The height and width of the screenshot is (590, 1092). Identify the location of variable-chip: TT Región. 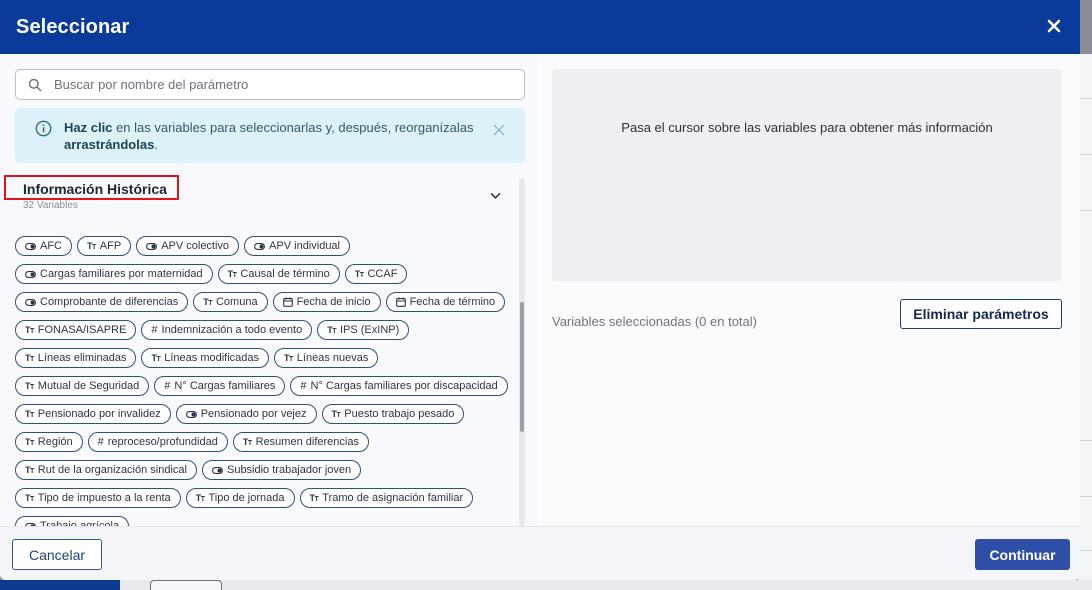
(49, 442).